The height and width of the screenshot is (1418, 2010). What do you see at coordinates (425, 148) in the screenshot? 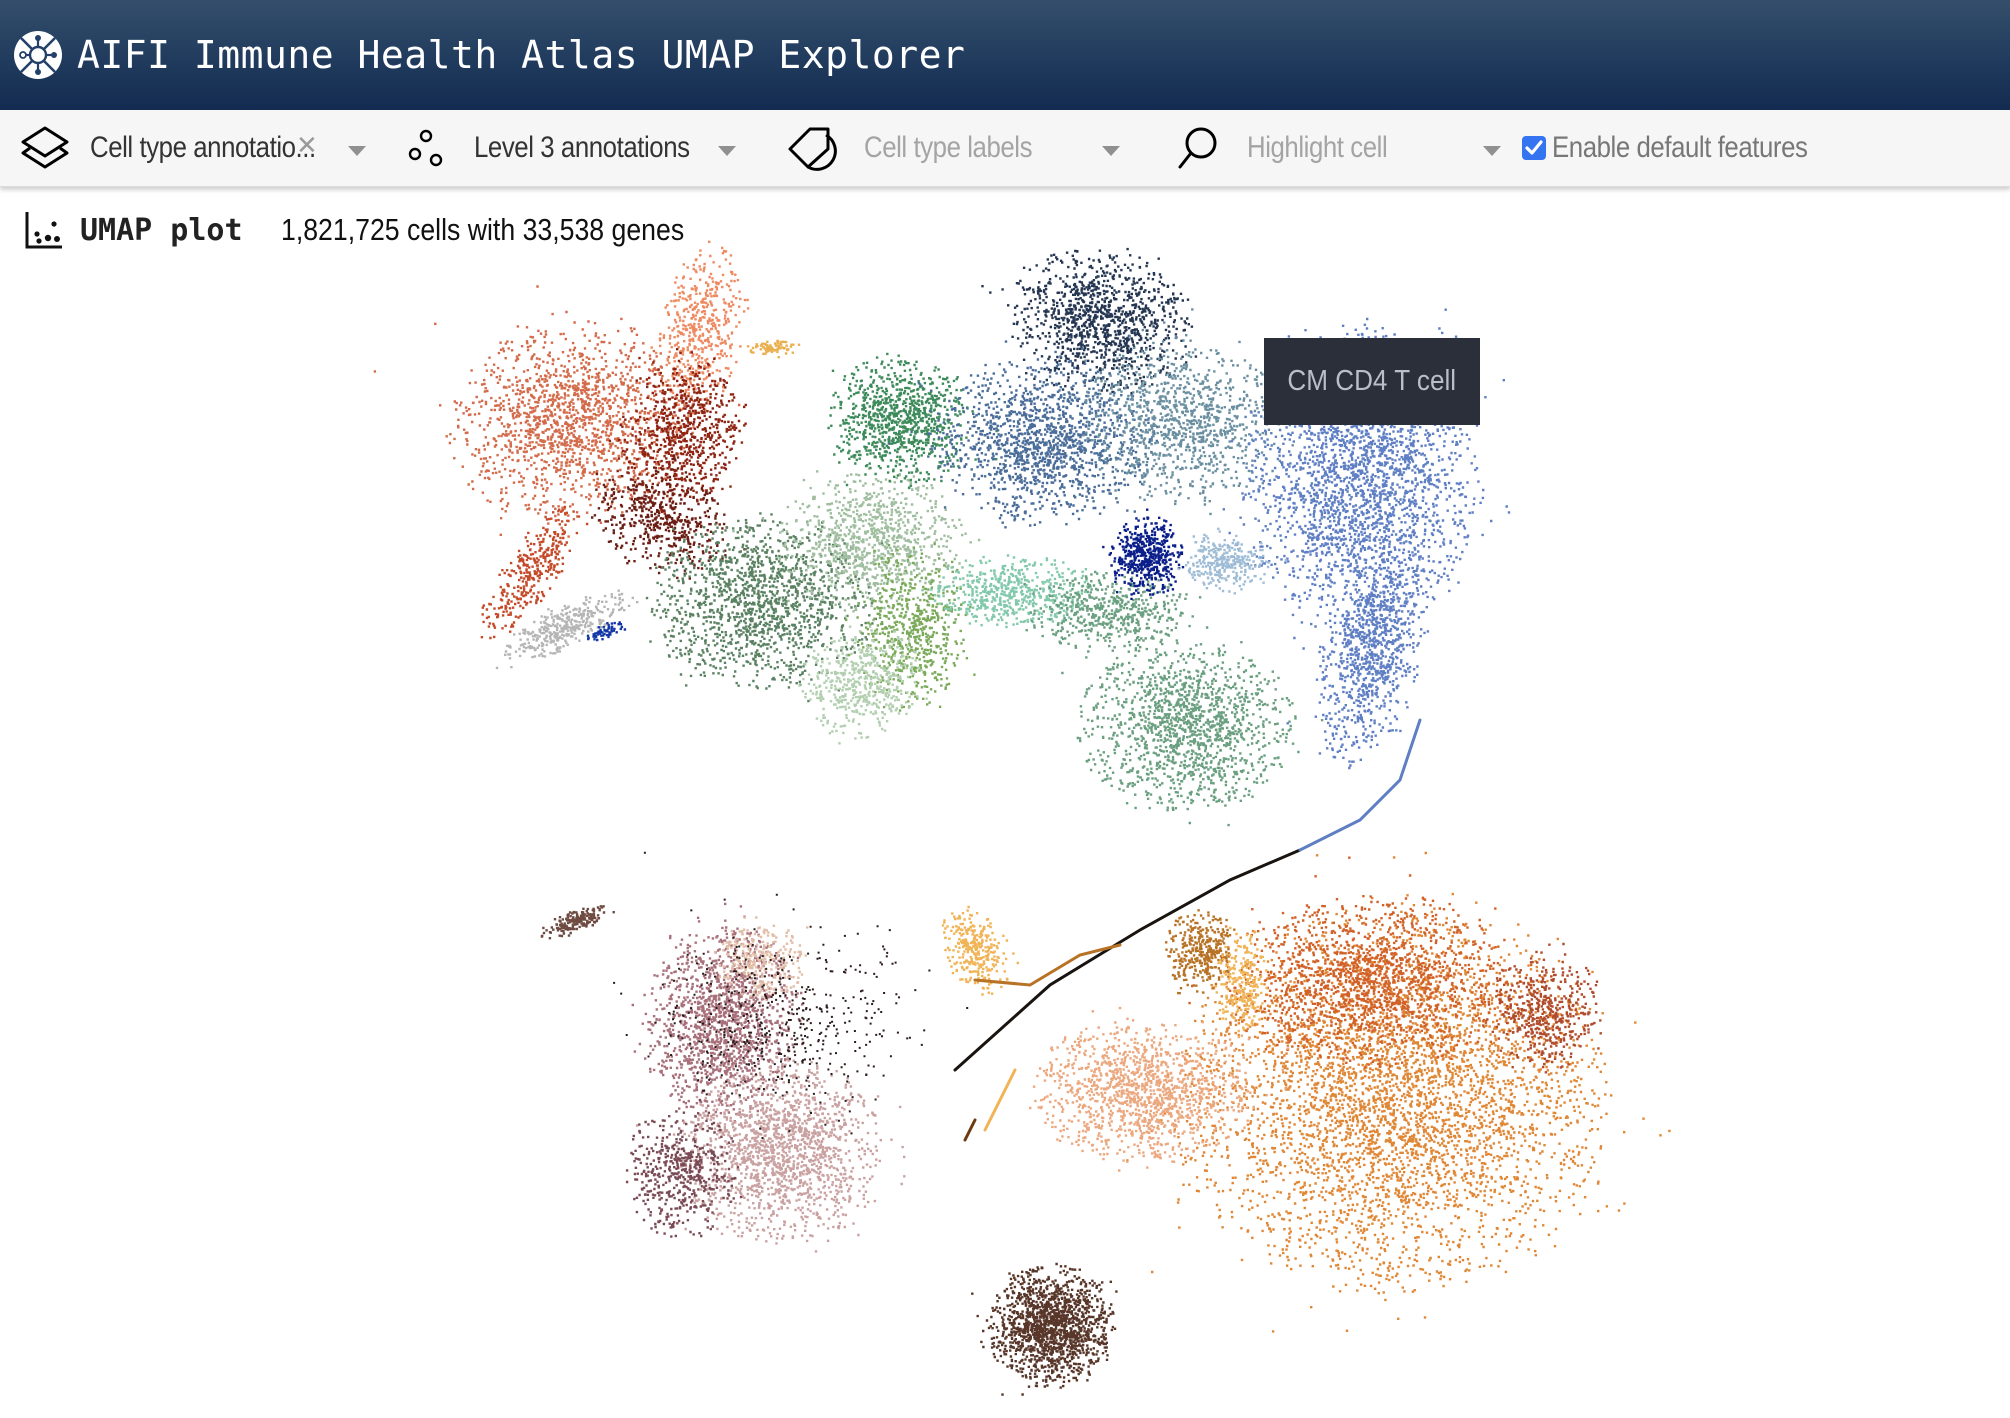
I see `scatter-dots-icon` at bounding box center [425, 148].